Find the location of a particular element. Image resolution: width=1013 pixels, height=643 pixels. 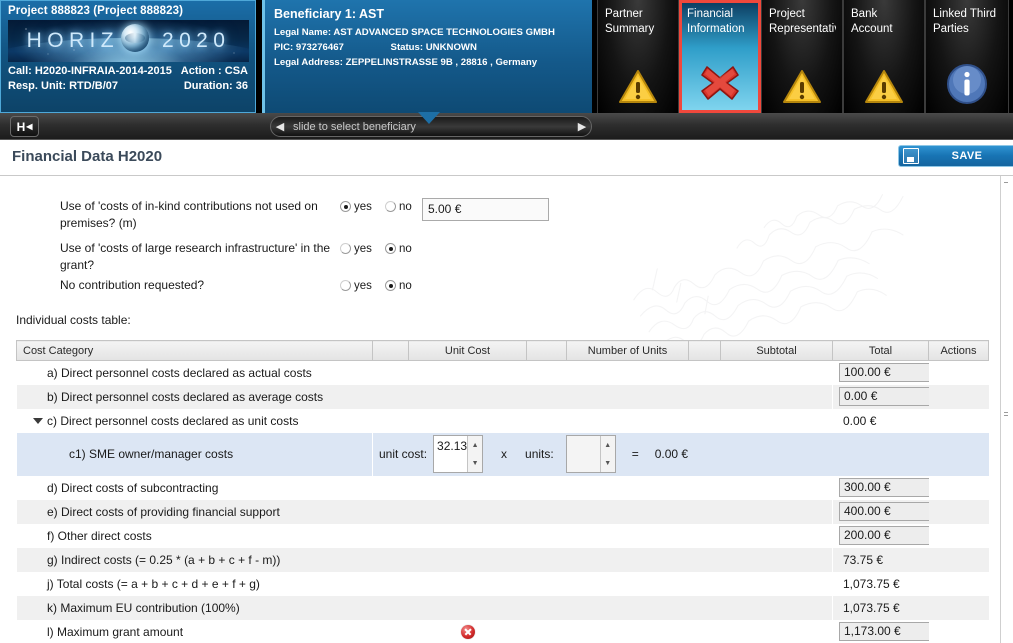

page-title-bar: Financial Data H2020 is located at coordinates (506, 158).